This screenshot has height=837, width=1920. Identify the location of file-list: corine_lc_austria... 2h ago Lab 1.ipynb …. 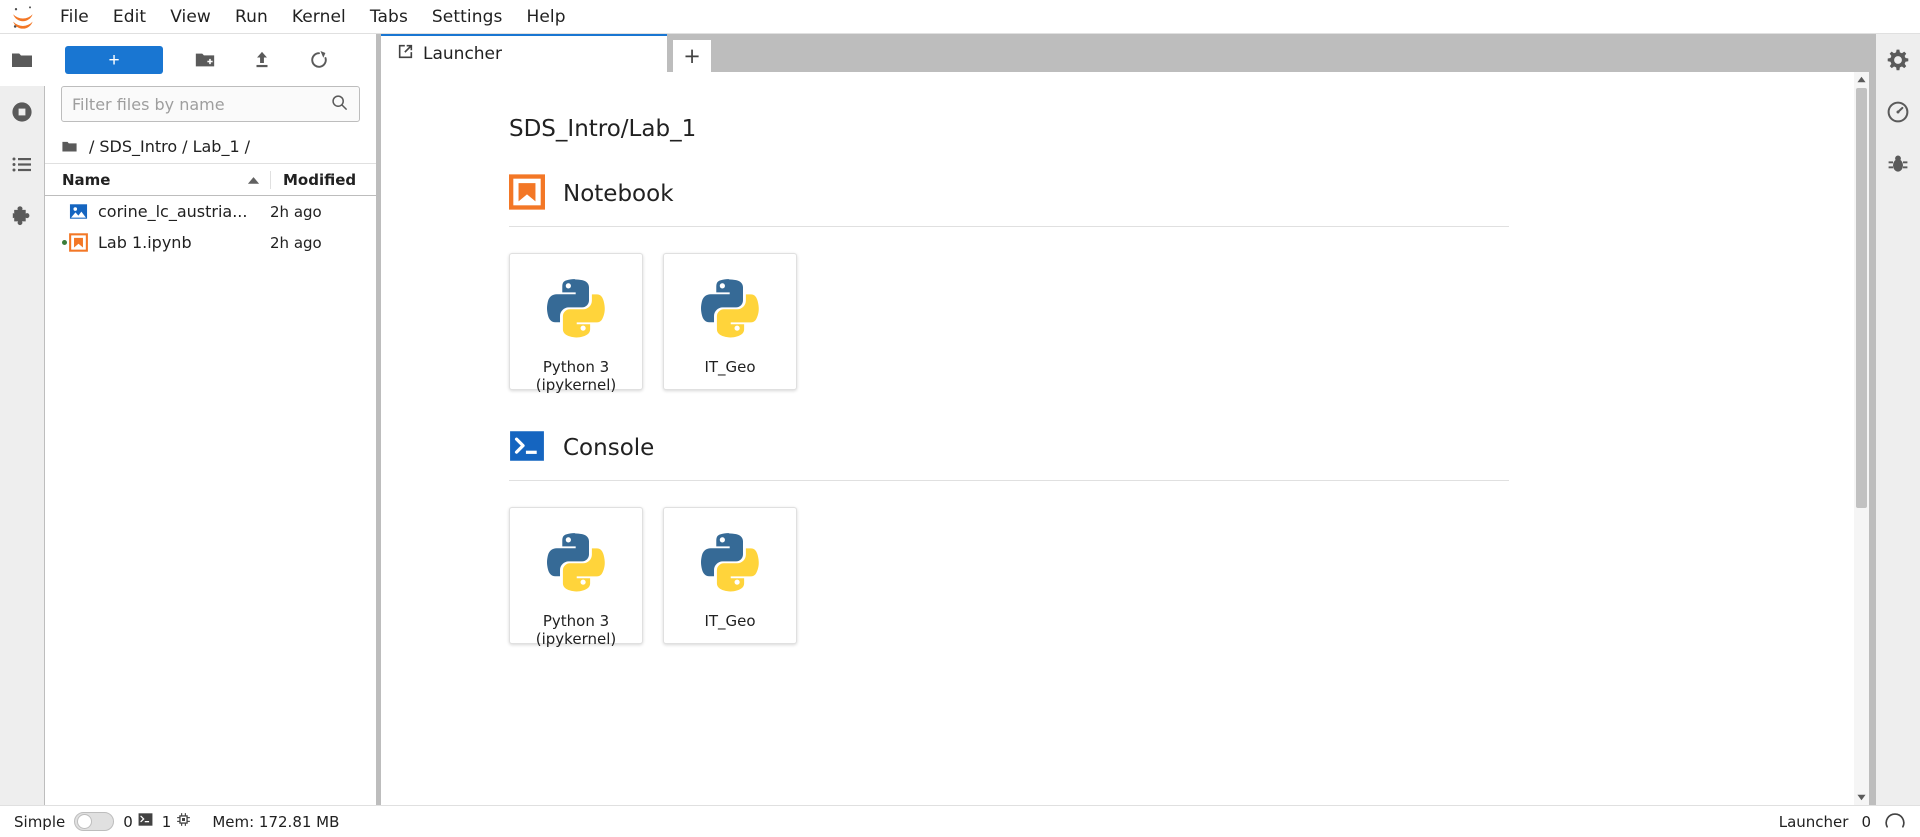
(210, 500).